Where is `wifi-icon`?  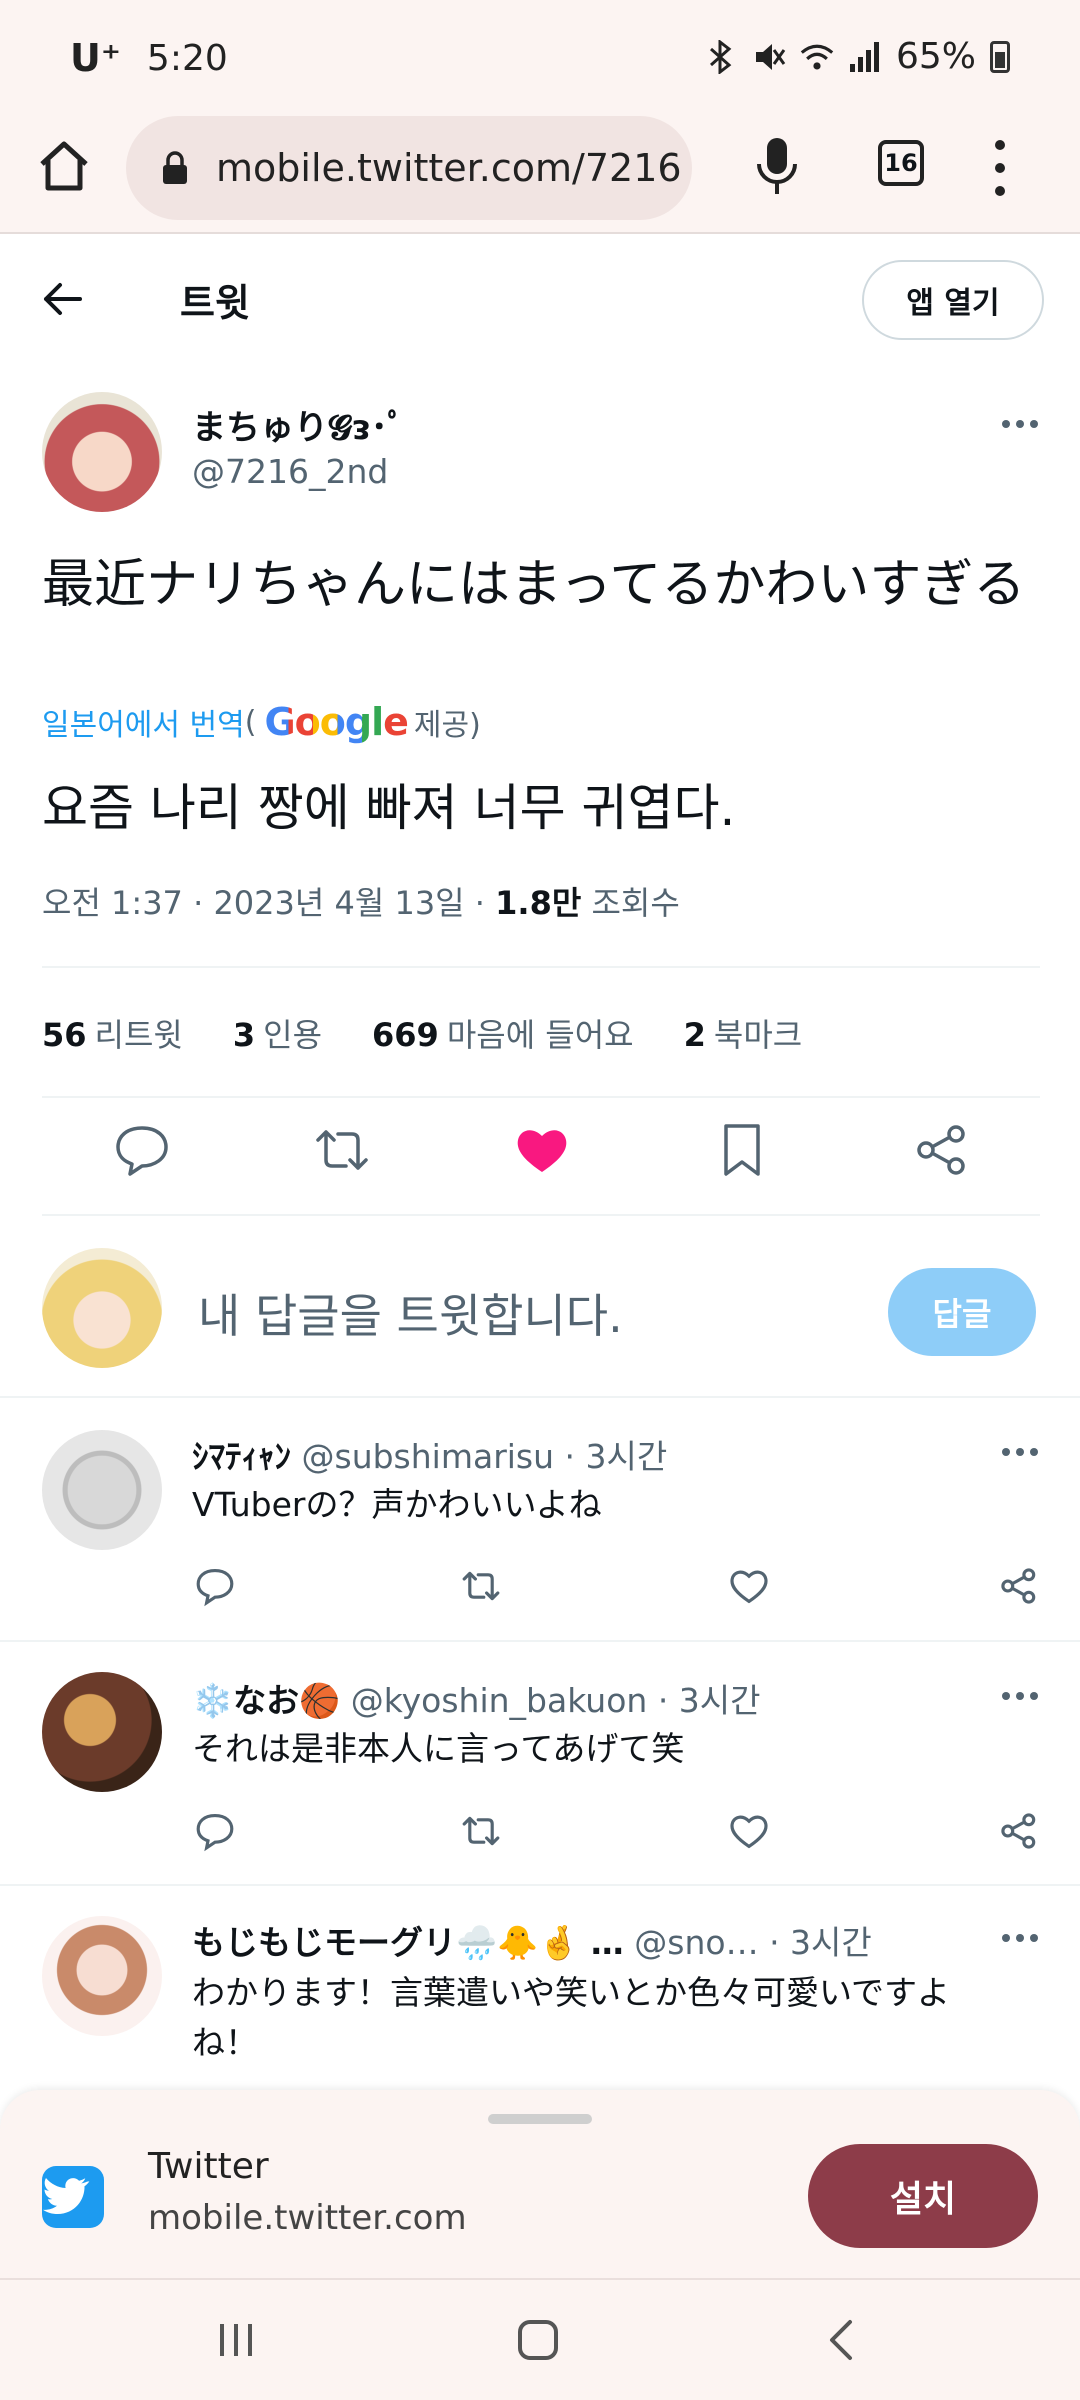
wifi-icon is located at coordinates (817, 57).